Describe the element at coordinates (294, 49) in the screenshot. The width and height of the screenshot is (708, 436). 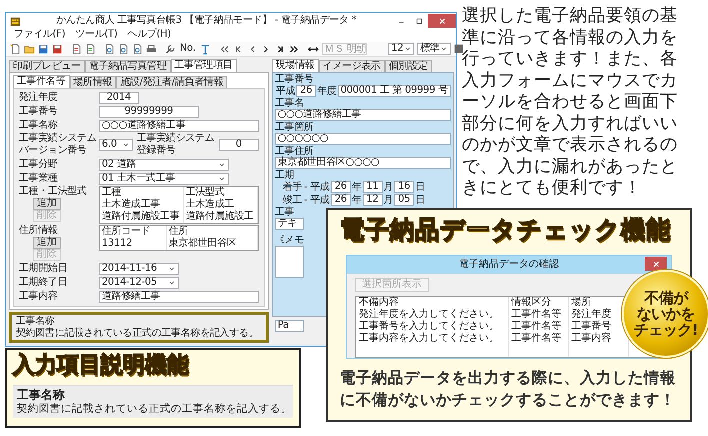
I see `double-chevron-right-icon` at that location.